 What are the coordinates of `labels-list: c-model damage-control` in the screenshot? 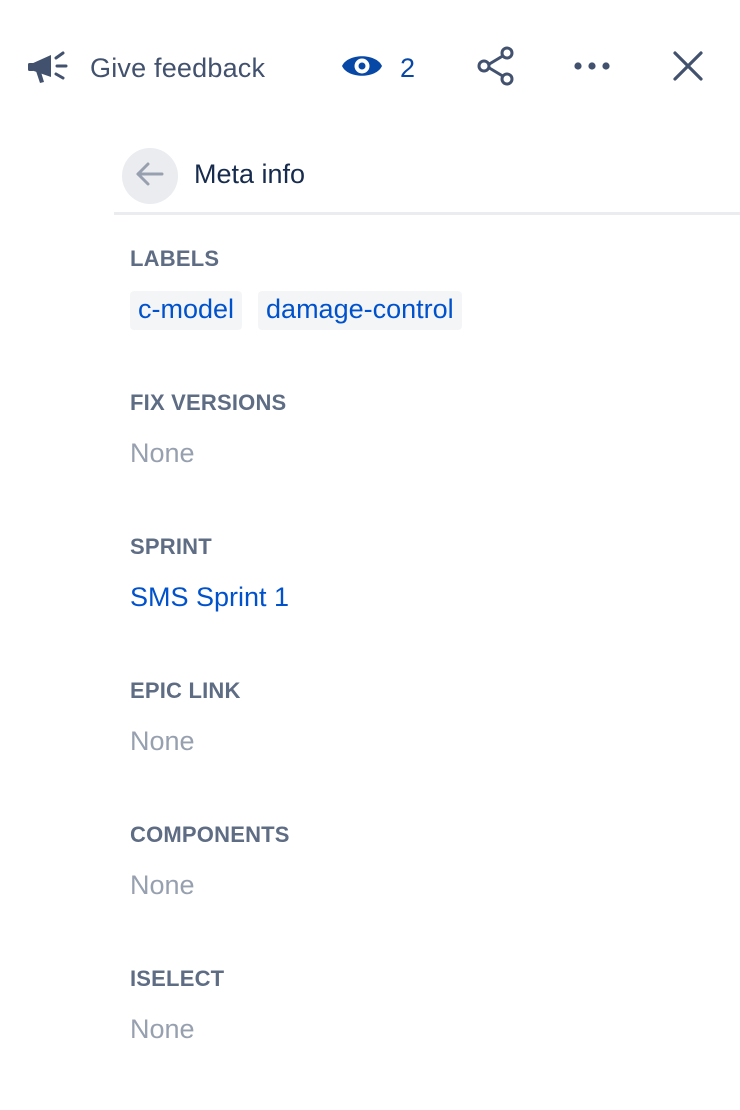 It's located at (296, 310).